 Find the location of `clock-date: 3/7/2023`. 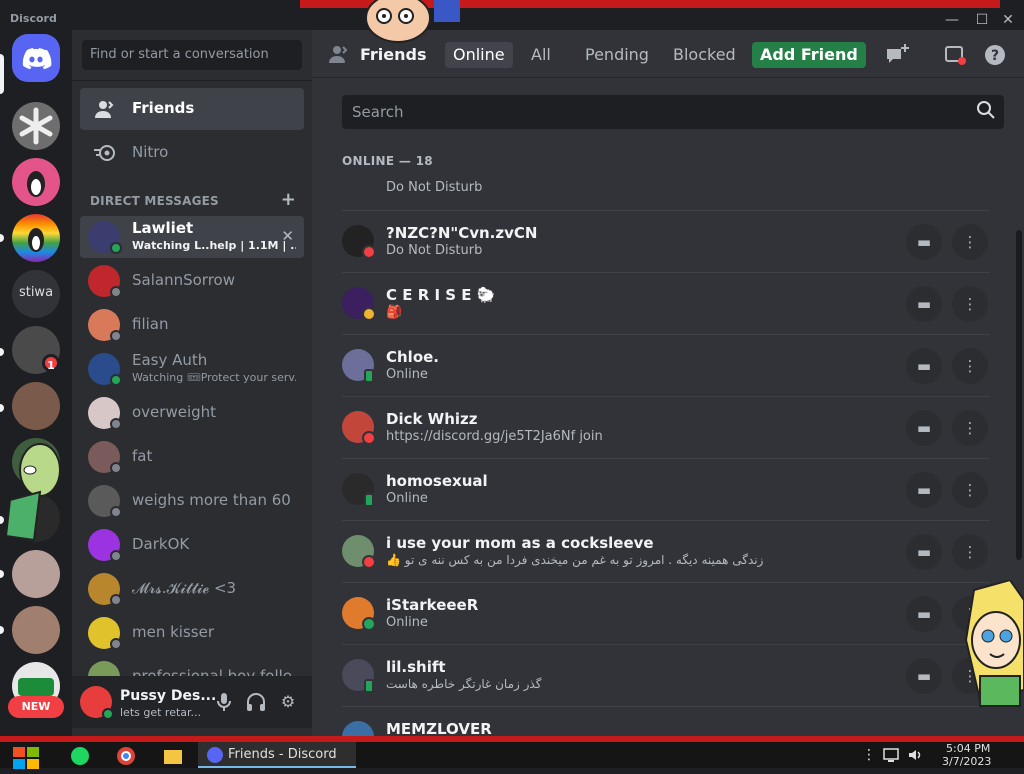

clock-date: 3/7/2023 is located at coordinates (966, 761).